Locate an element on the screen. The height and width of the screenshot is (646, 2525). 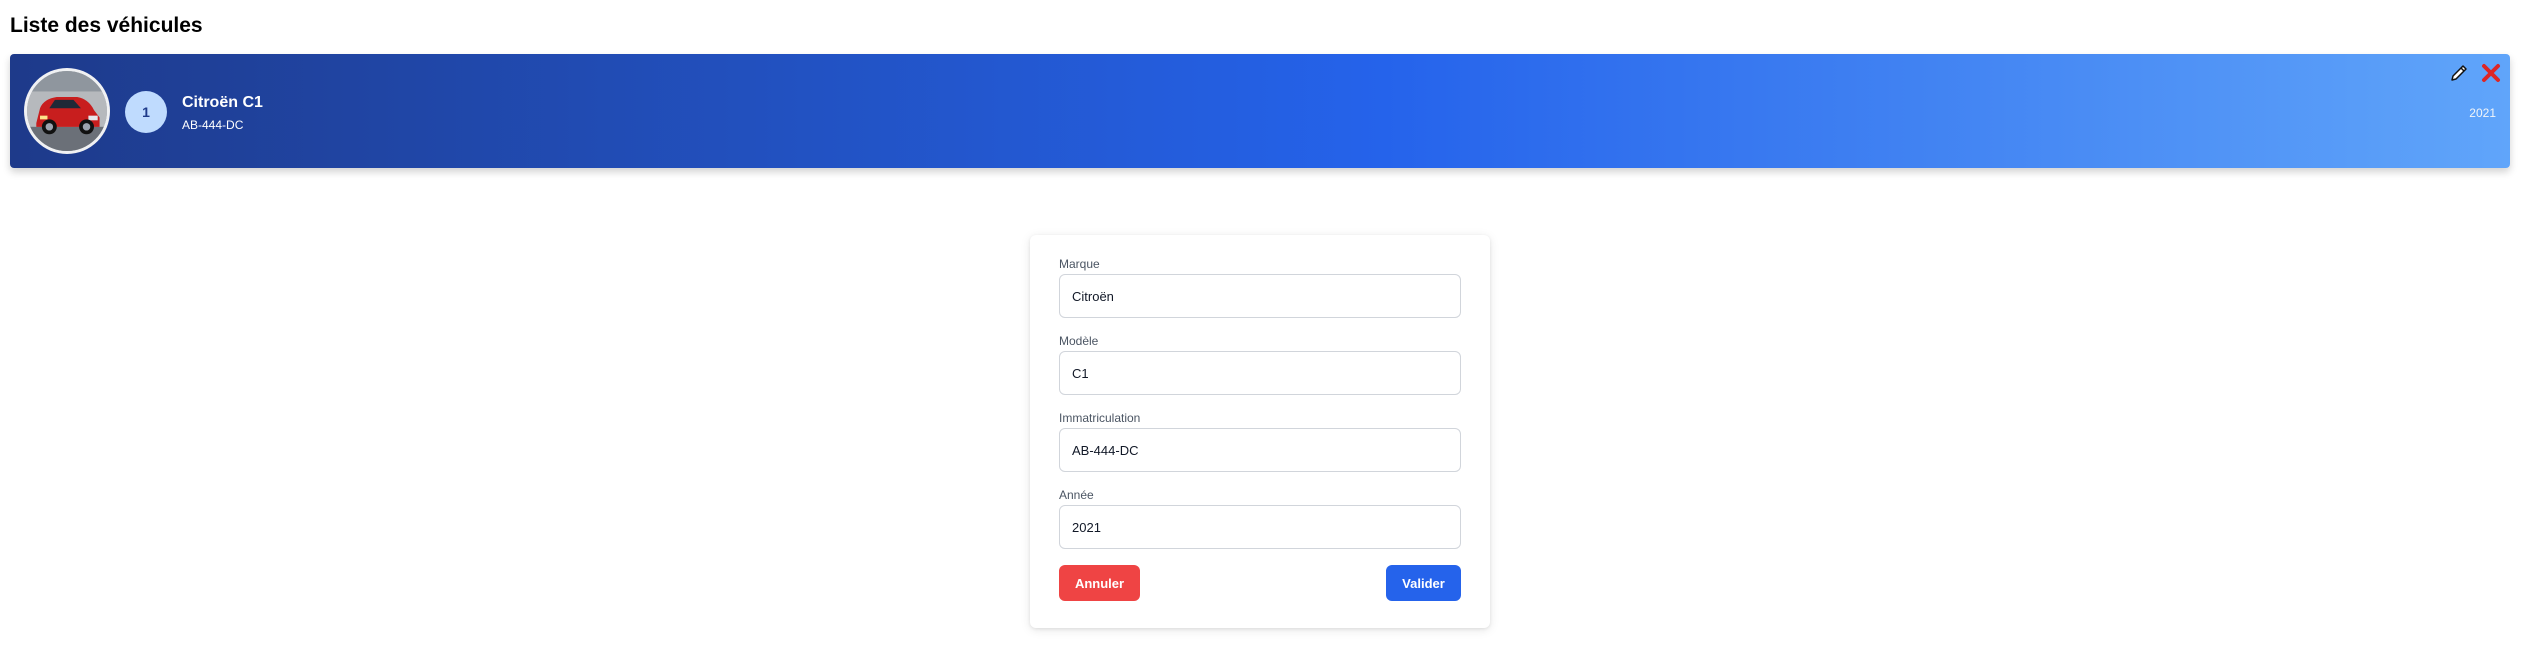
vehicle-index-badge: 1 is located at coordinates (146, 112).